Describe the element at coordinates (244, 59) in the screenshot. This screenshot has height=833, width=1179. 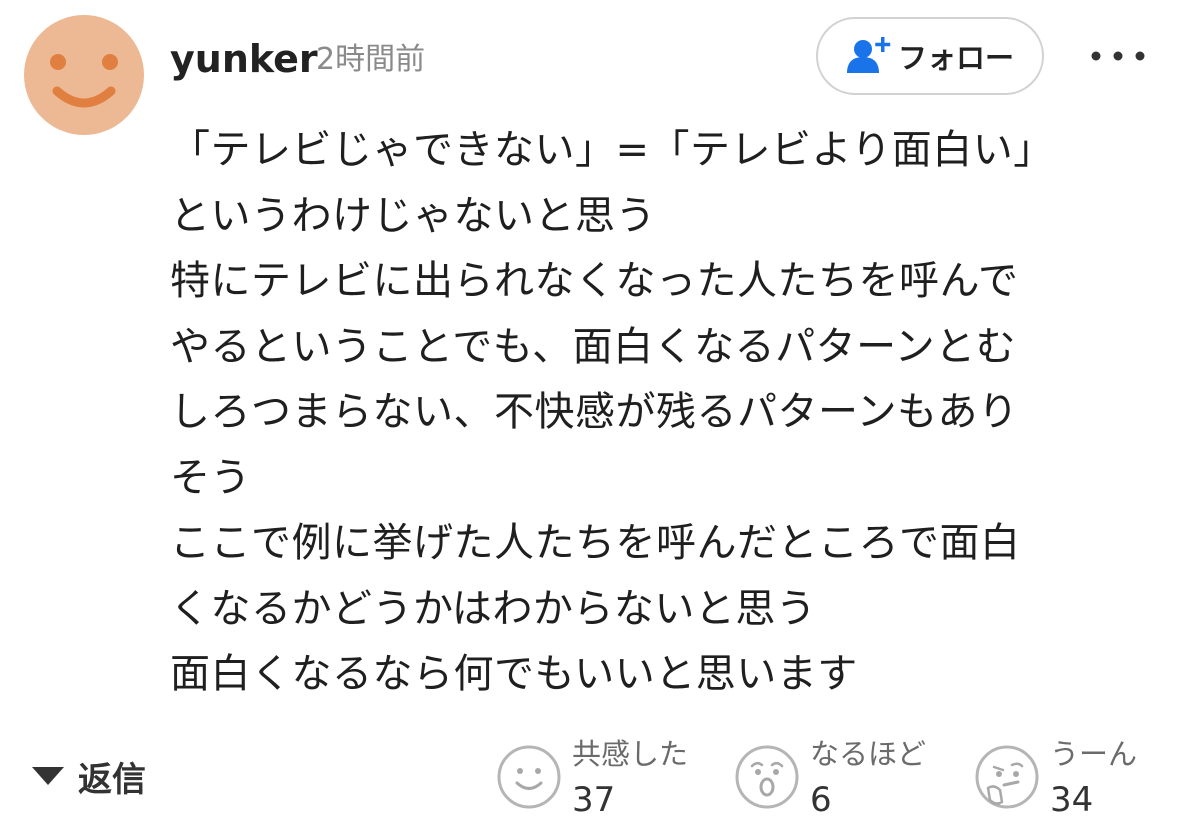
I see `username: yunker` at that location.